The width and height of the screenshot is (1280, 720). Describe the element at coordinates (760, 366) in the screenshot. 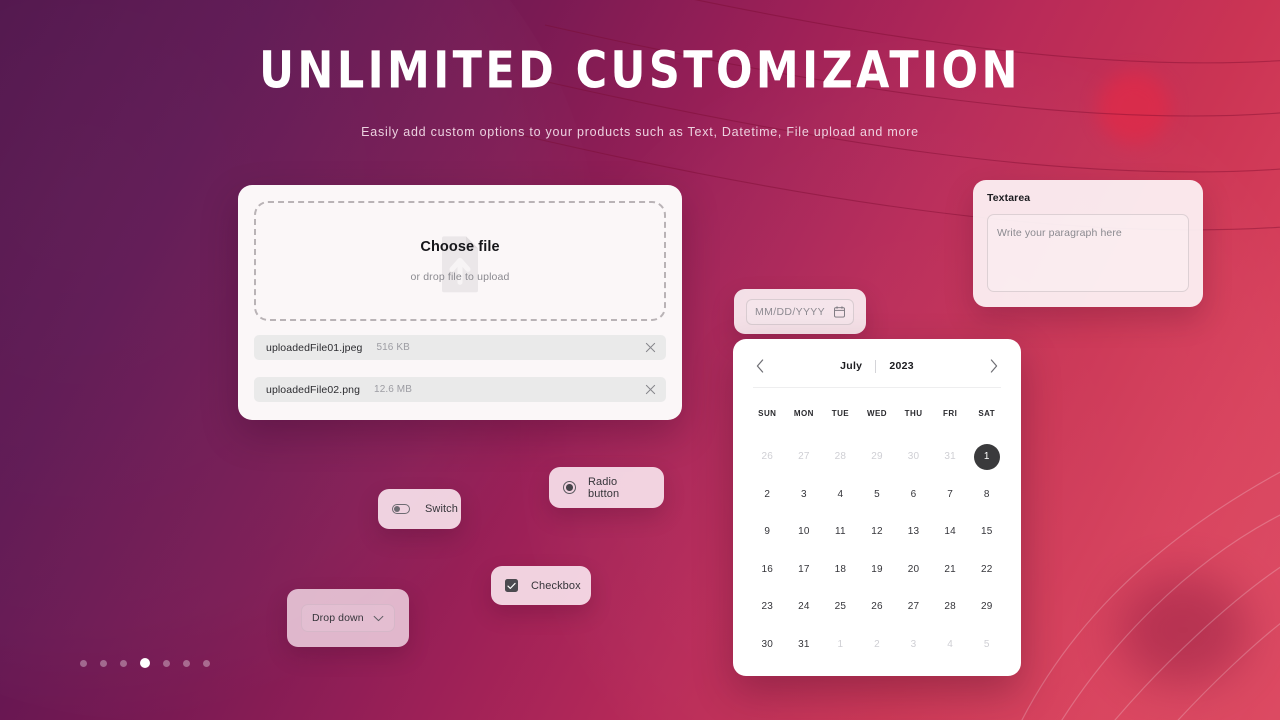

I see `calendar-prev-button` at that location.